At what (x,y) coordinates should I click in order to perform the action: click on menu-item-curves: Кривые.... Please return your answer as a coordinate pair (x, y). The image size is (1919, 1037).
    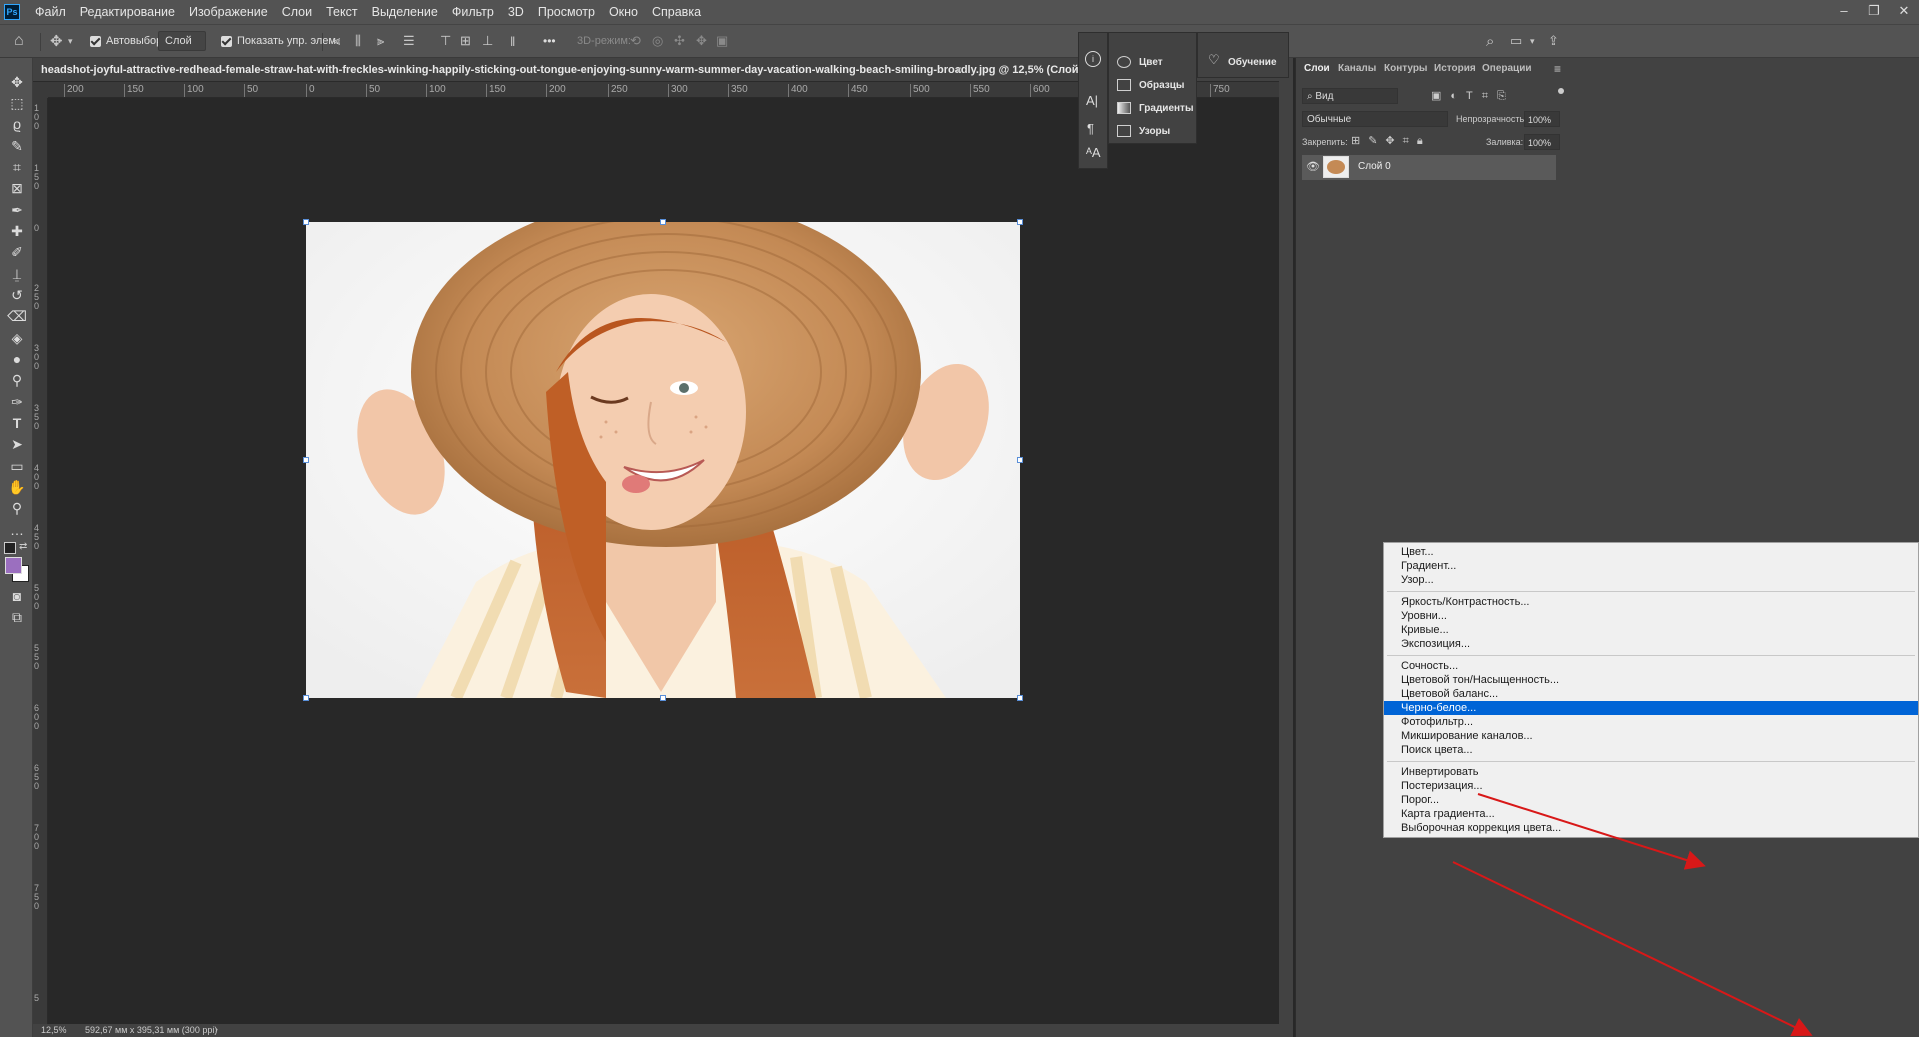
    Looking at the image, I should click on (1651, 630).